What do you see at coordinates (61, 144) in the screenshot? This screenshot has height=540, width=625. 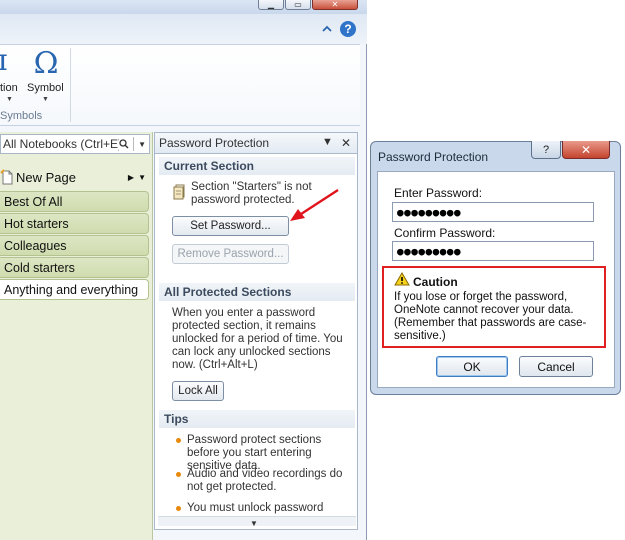 I see `notebook-search-text: All Notebooks (Ctrl+E)` at bounding box center [61, 144].